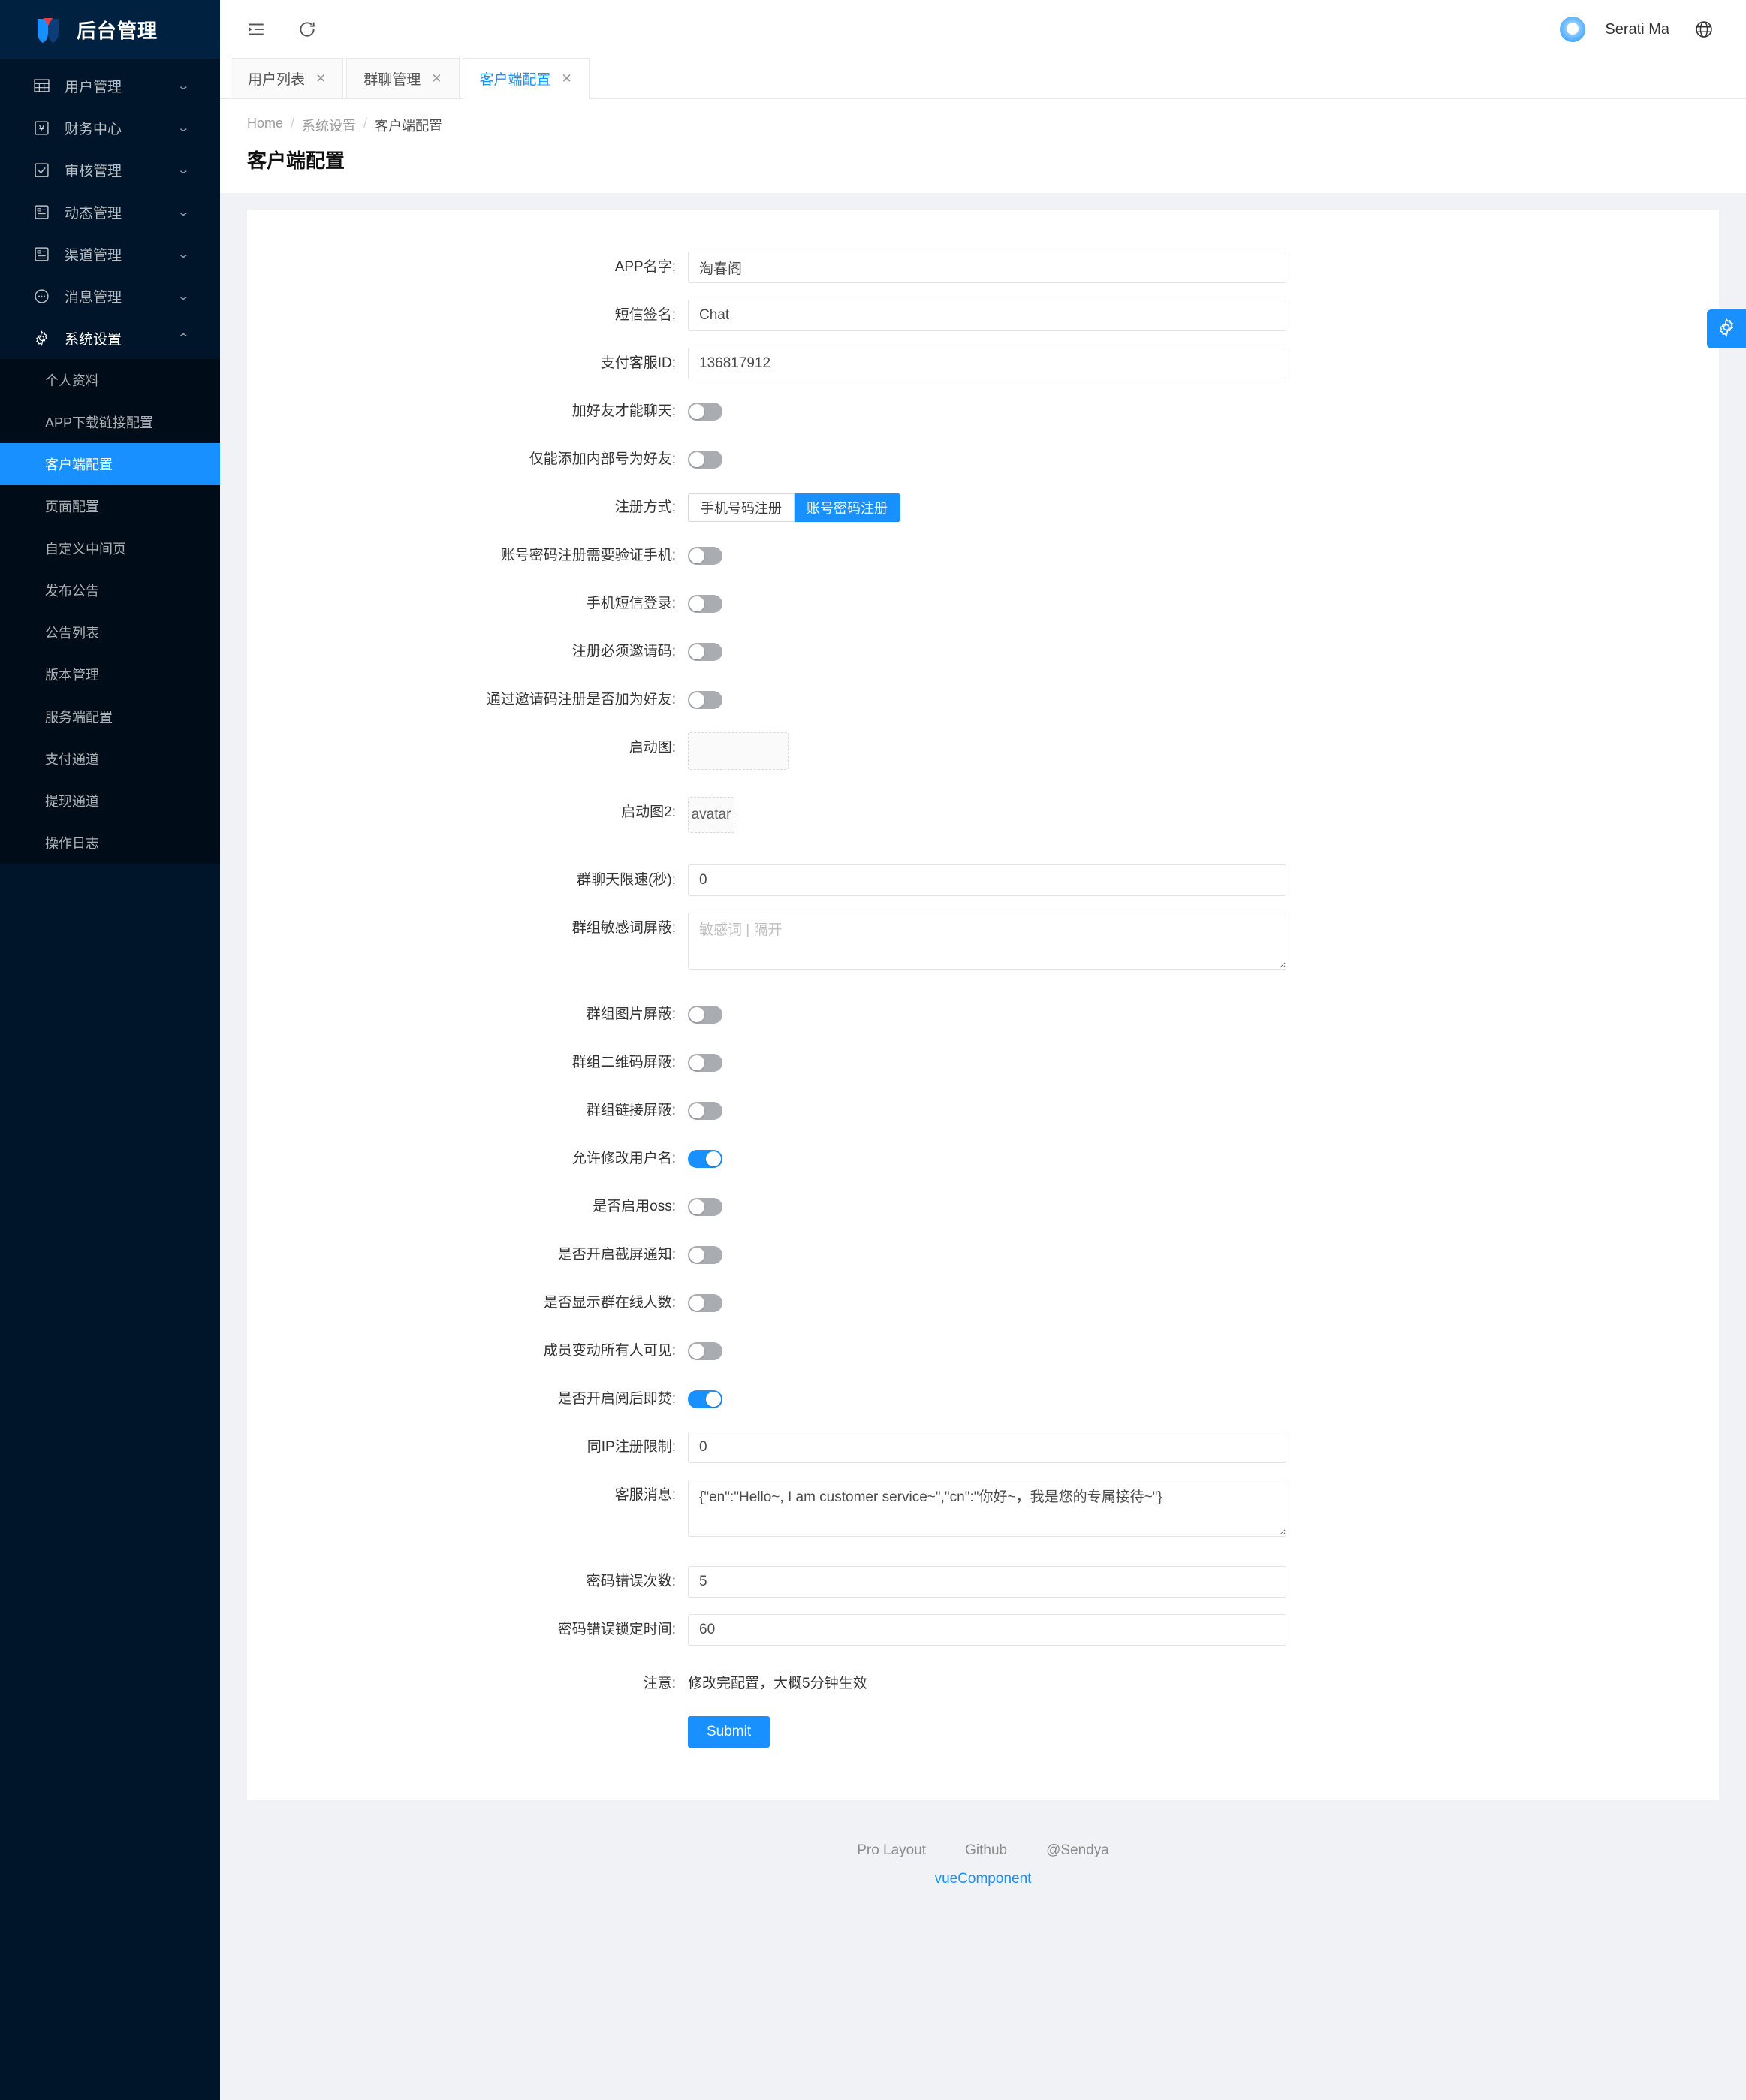 The height and width of the screenshot is (2100, 1746). What do you see at coordinates (729, 1732) in the screenshot?
I see `submit-button: Submit` at bounding box center [729, 1732].